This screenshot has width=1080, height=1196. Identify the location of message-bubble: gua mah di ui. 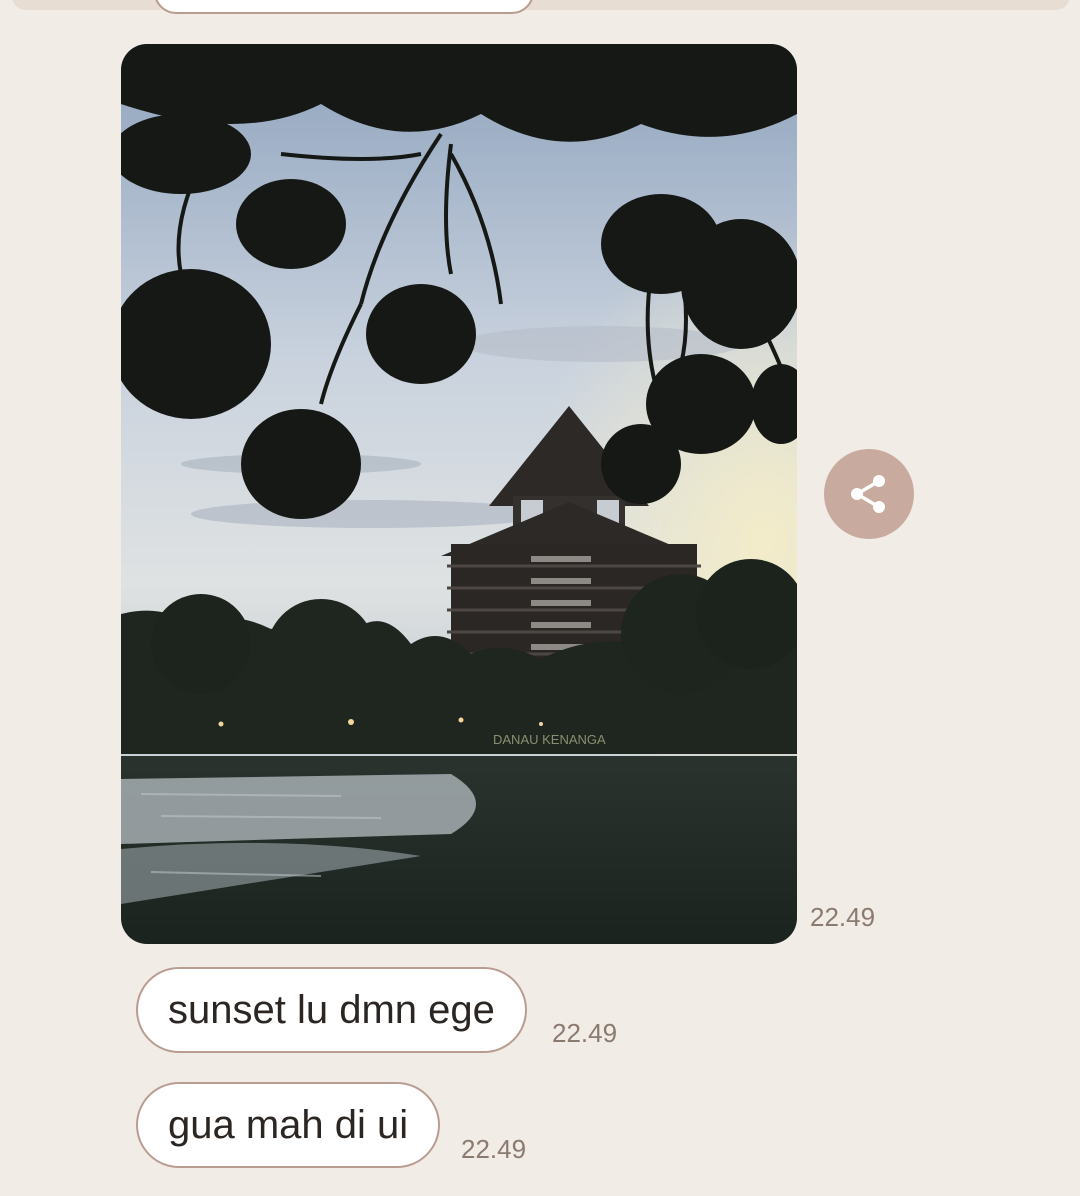
(288, 1125).